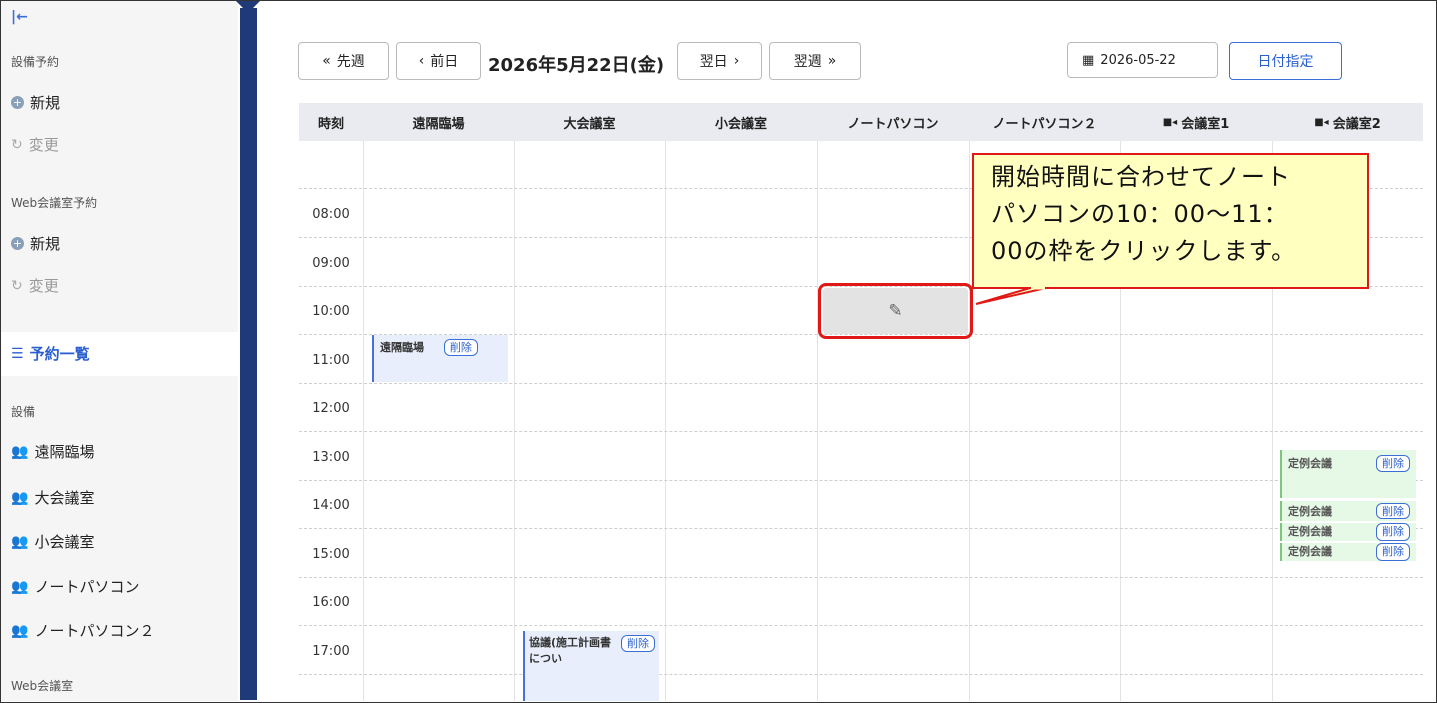 This screenshot has width=1437, height=703. I want to click on header-column: 小会議室, so click(740, 124).